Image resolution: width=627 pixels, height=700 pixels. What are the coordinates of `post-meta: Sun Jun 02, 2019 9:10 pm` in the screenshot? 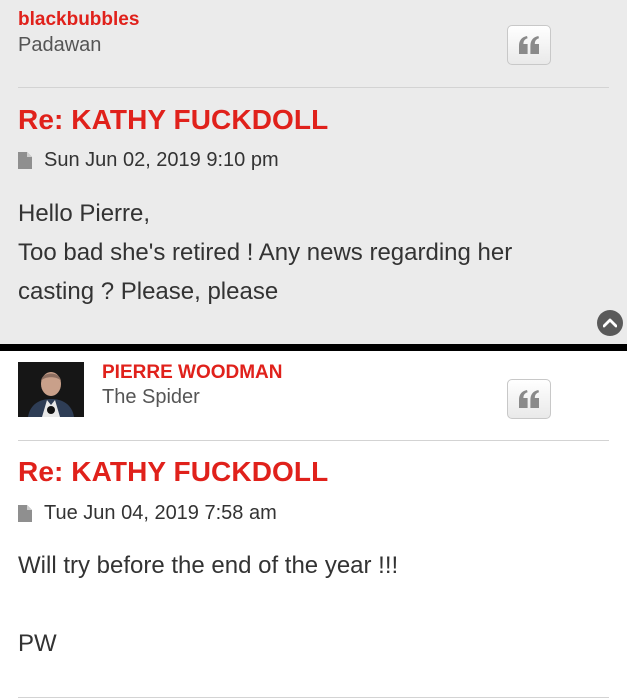 It's located at (148, 160).